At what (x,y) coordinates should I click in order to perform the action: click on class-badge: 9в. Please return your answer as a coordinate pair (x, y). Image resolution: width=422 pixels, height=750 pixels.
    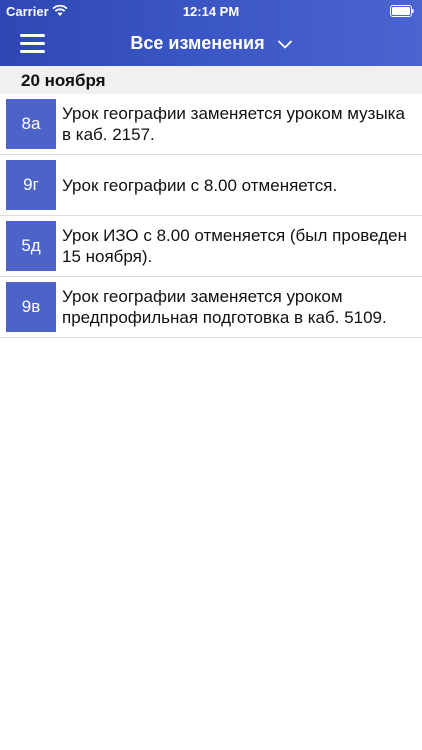
    Looking at the image, I should click on (31, 307).